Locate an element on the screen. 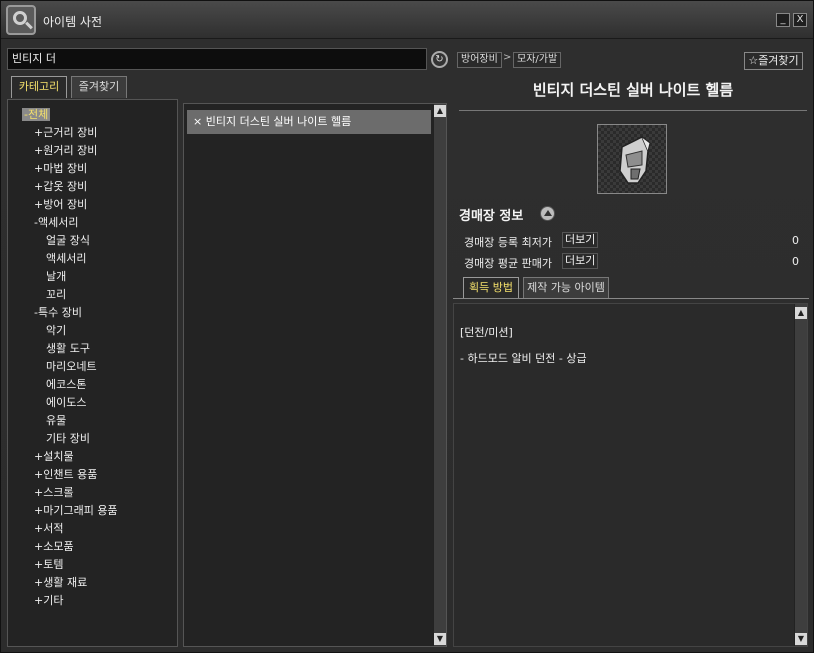 Image resolution: width=814 pixels, height=653 pixels. tab-divider is located at coordinates (631, 298).